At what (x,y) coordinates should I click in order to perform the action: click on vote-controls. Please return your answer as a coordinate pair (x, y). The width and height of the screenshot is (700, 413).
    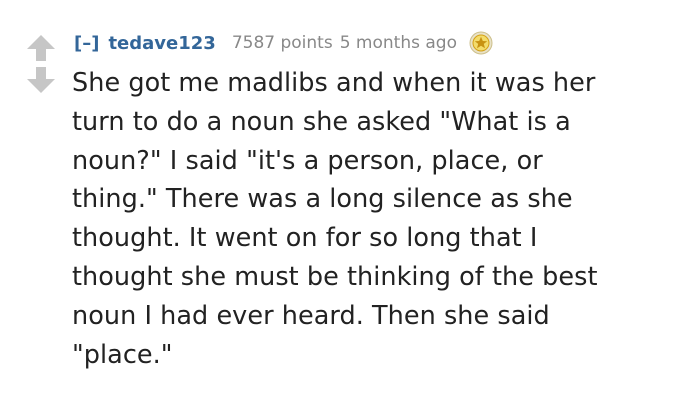
    Looking at the image, I should click on (41, 66).